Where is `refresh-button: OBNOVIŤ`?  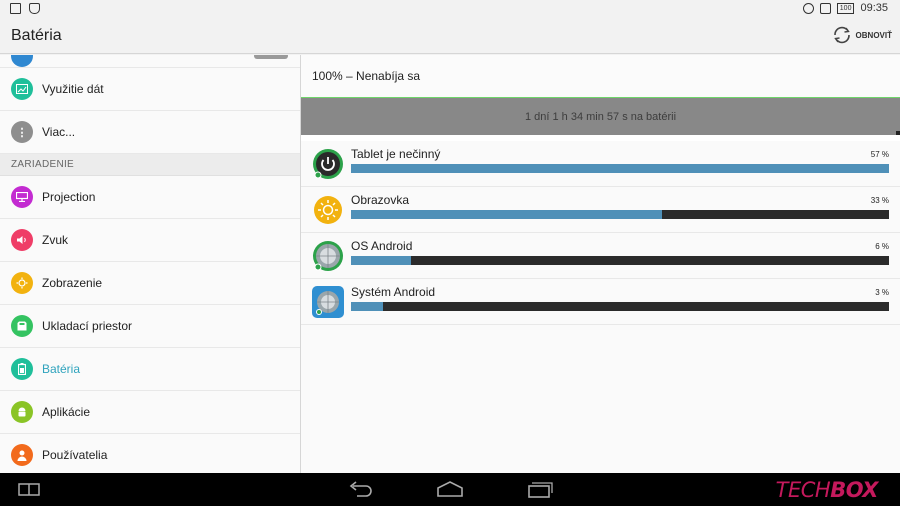 refresh-button: OBNOVIŤ is located at coordinates (861, 35).